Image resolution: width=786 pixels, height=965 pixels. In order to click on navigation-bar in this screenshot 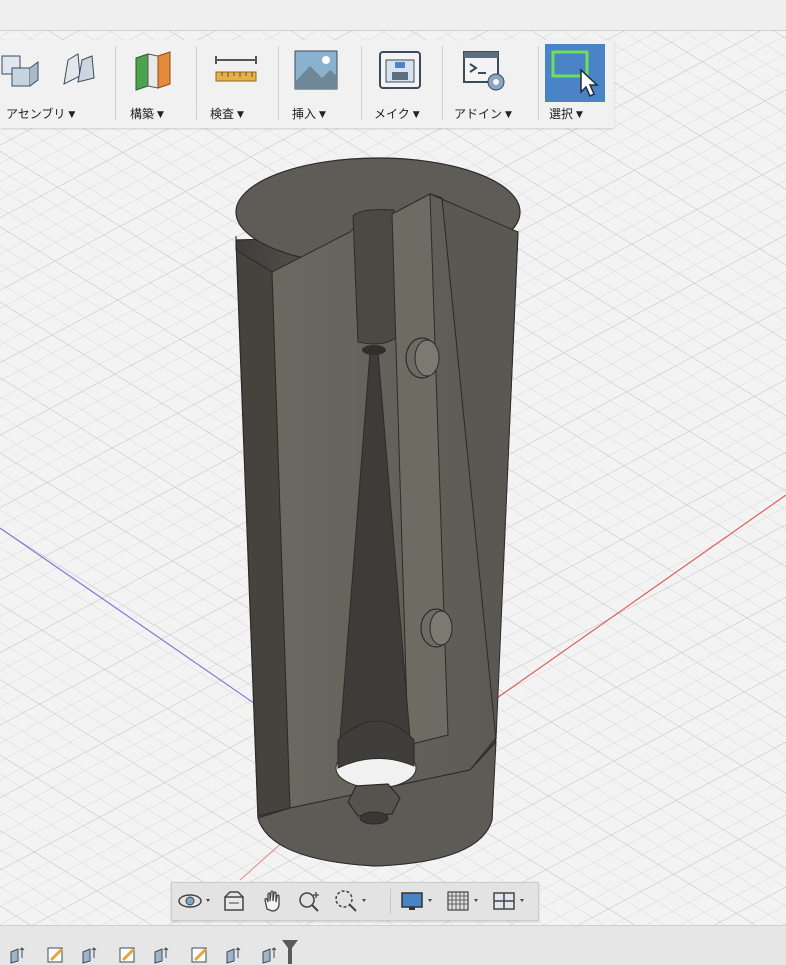, I will do `click(355, 901)`.